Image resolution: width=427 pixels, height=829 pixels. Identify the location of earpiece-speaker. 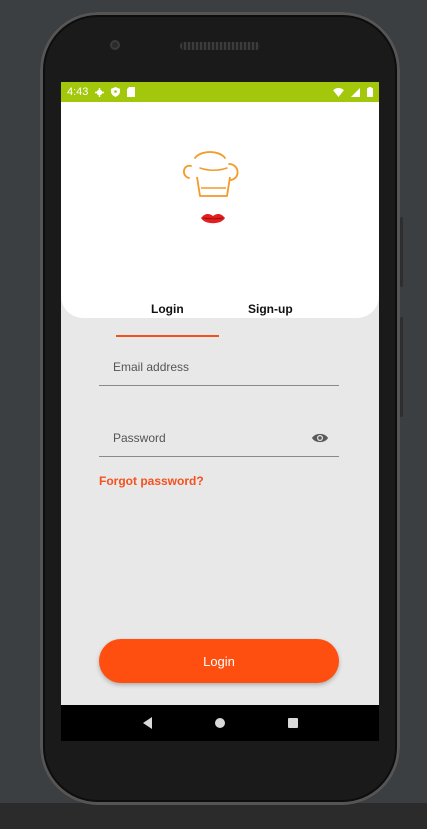
(220, 46).